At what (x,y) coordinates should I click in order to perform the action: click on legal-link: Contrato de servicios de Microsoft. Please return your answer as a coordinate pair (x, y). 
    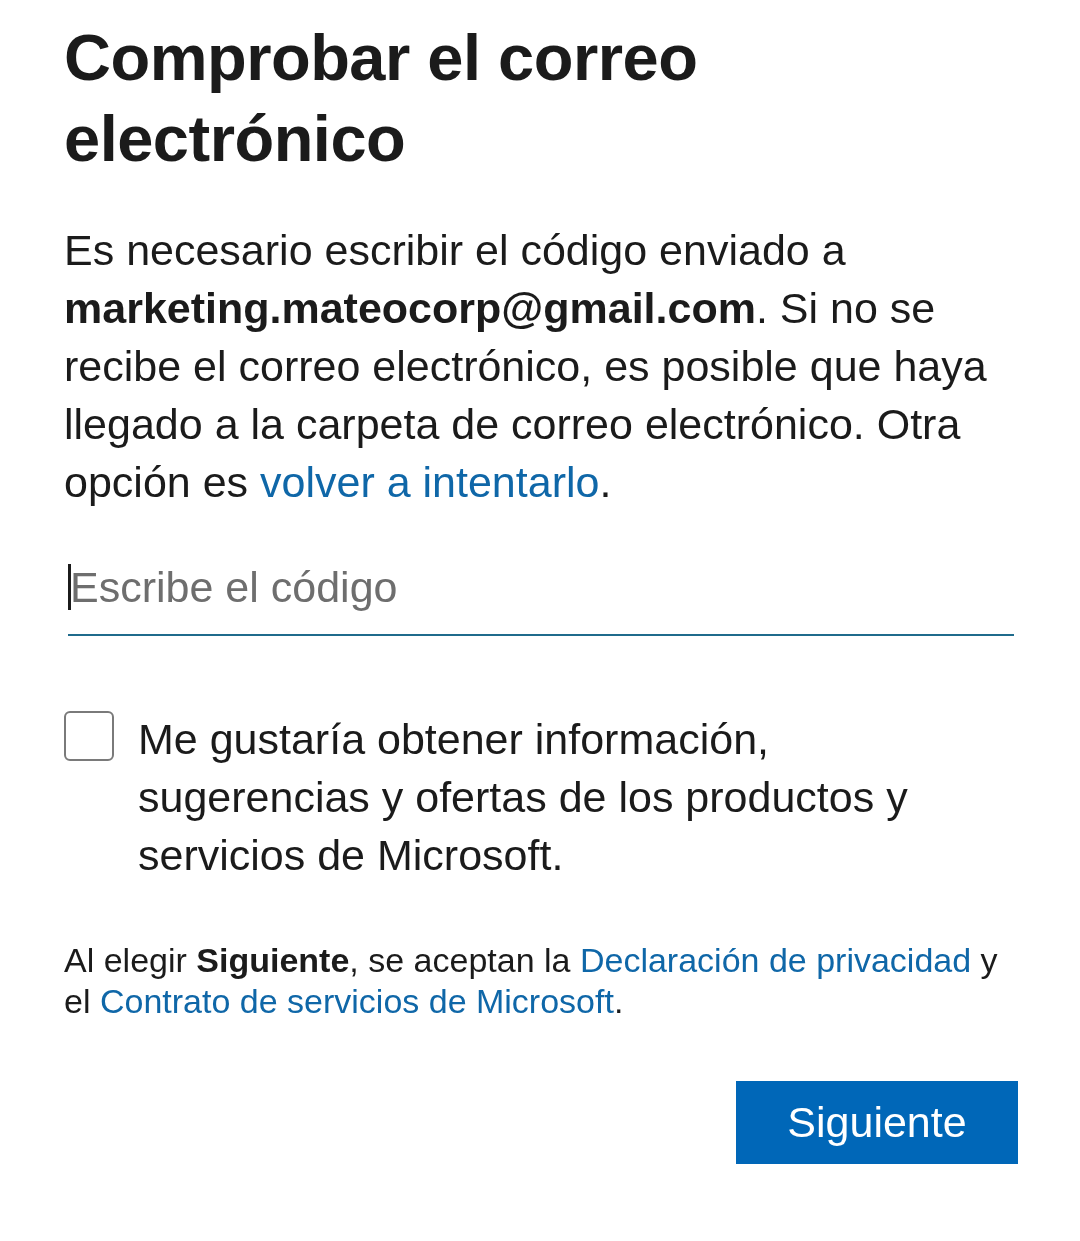
    Looking at the image, I should click on (356, 1001).